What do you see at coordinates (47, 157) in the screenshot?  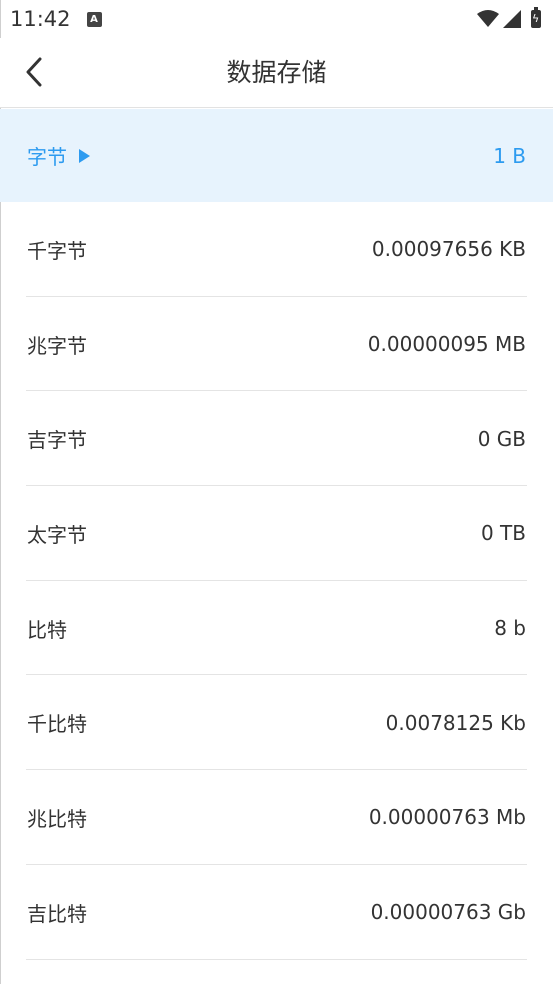 I see `unit-label: 字节` at bounding box center [47, 157].